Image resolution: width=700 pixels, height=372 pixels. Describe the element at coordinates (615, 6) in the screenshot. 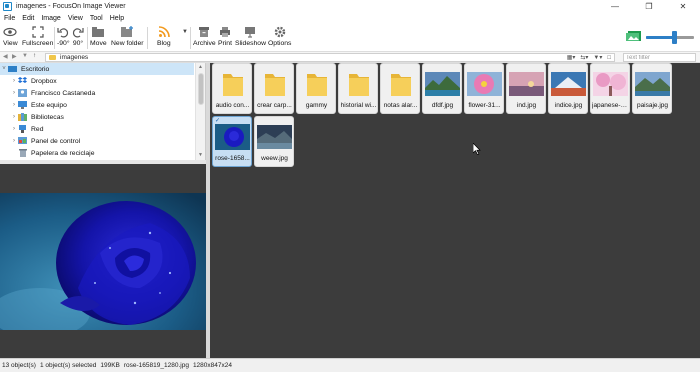

I see `minimize-button: —` at that location.